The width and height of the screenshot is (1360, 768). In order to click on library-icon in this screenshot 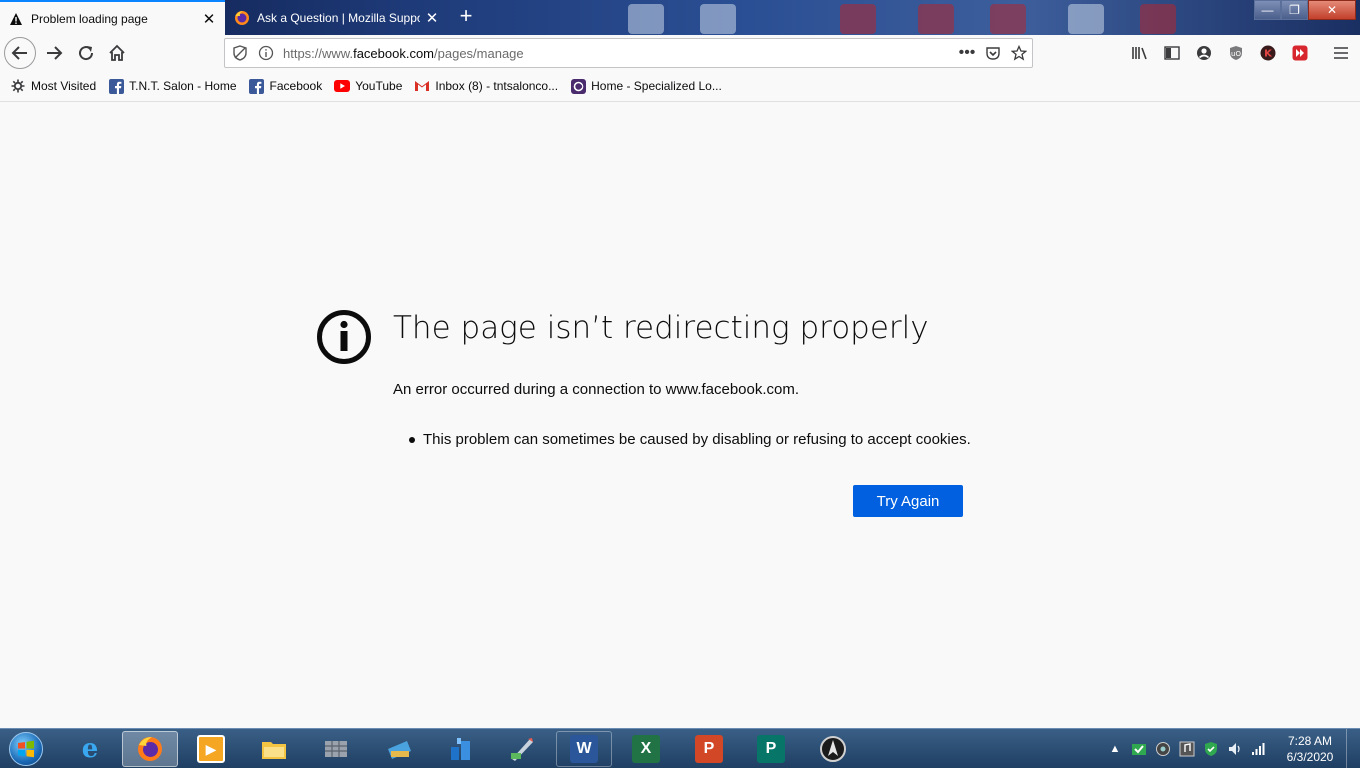, I will do `click(1139, 53)`.